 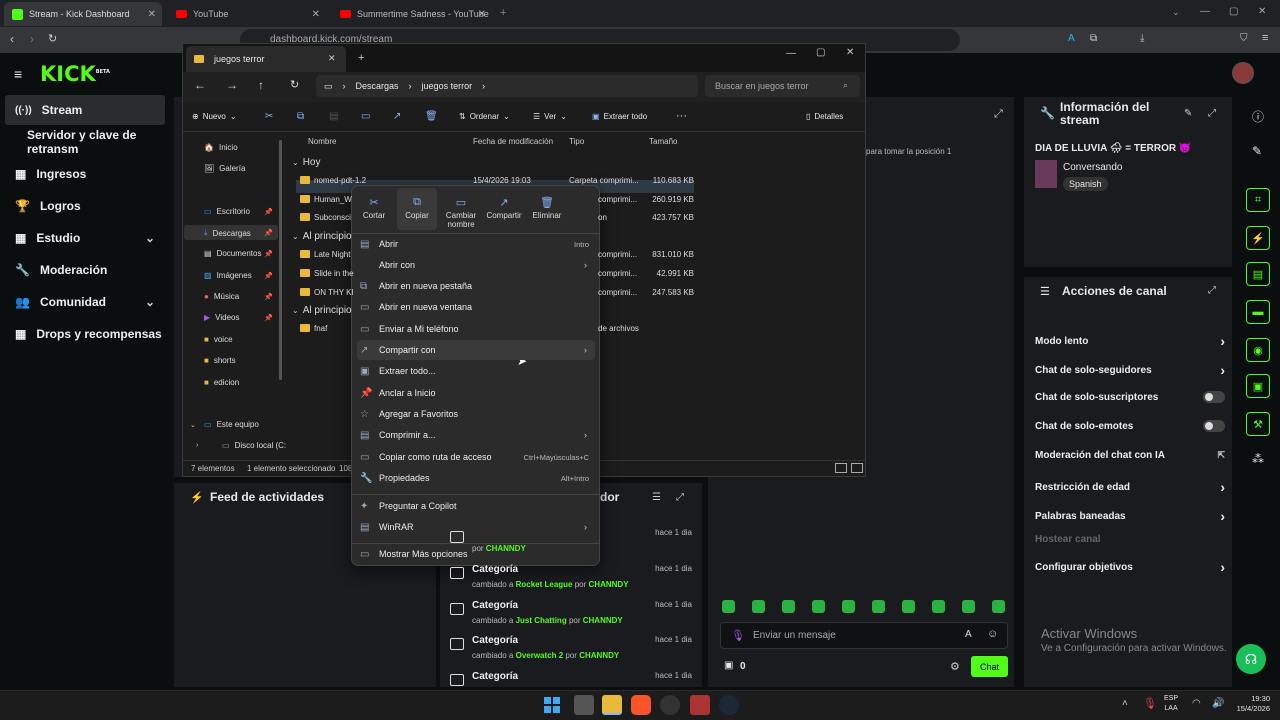 I want to click on toggle-switch, so click(x=1214, y=426).